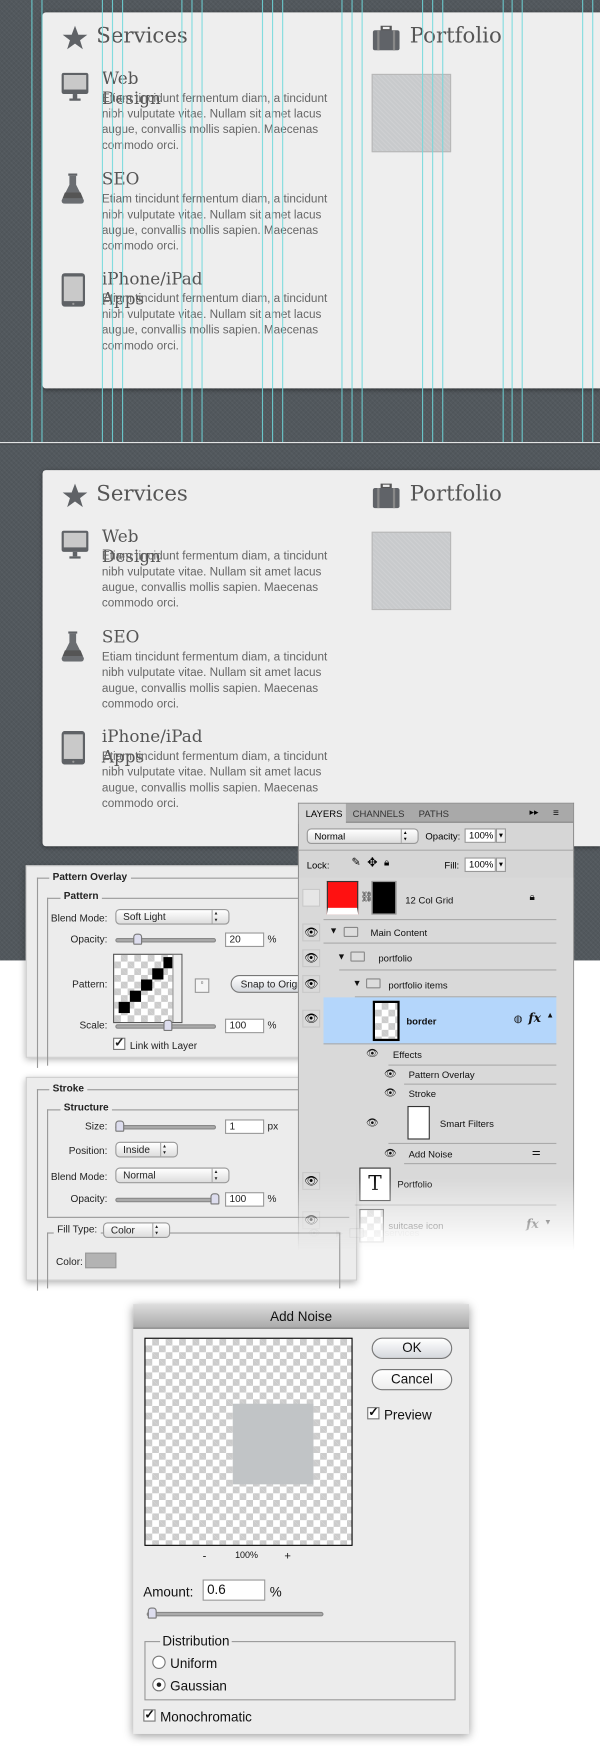  Describe the element at coordinates (248, 1441) in the screenshot. I see `preview-area` at that location.